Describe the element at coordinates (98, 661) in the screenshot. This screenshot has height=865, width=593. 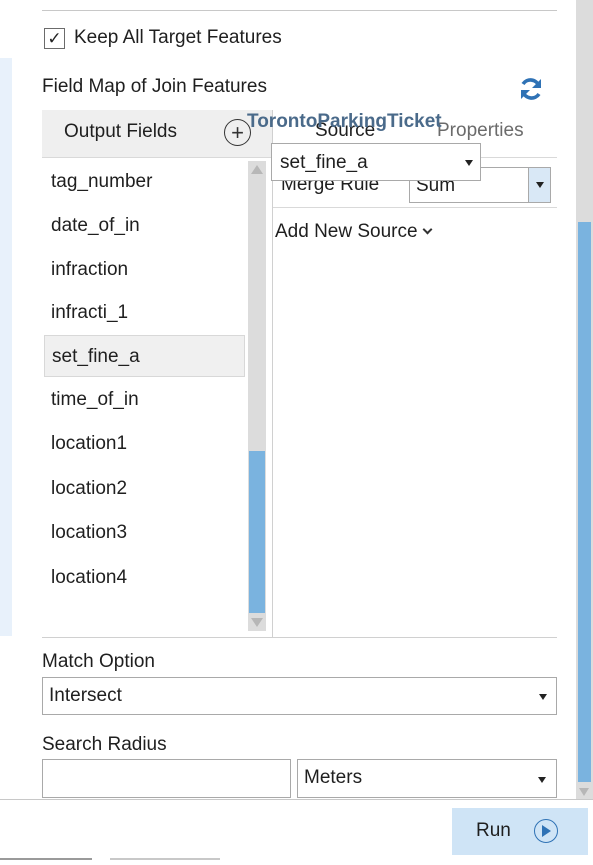
I see `match-option-label: Match Option` at that location.